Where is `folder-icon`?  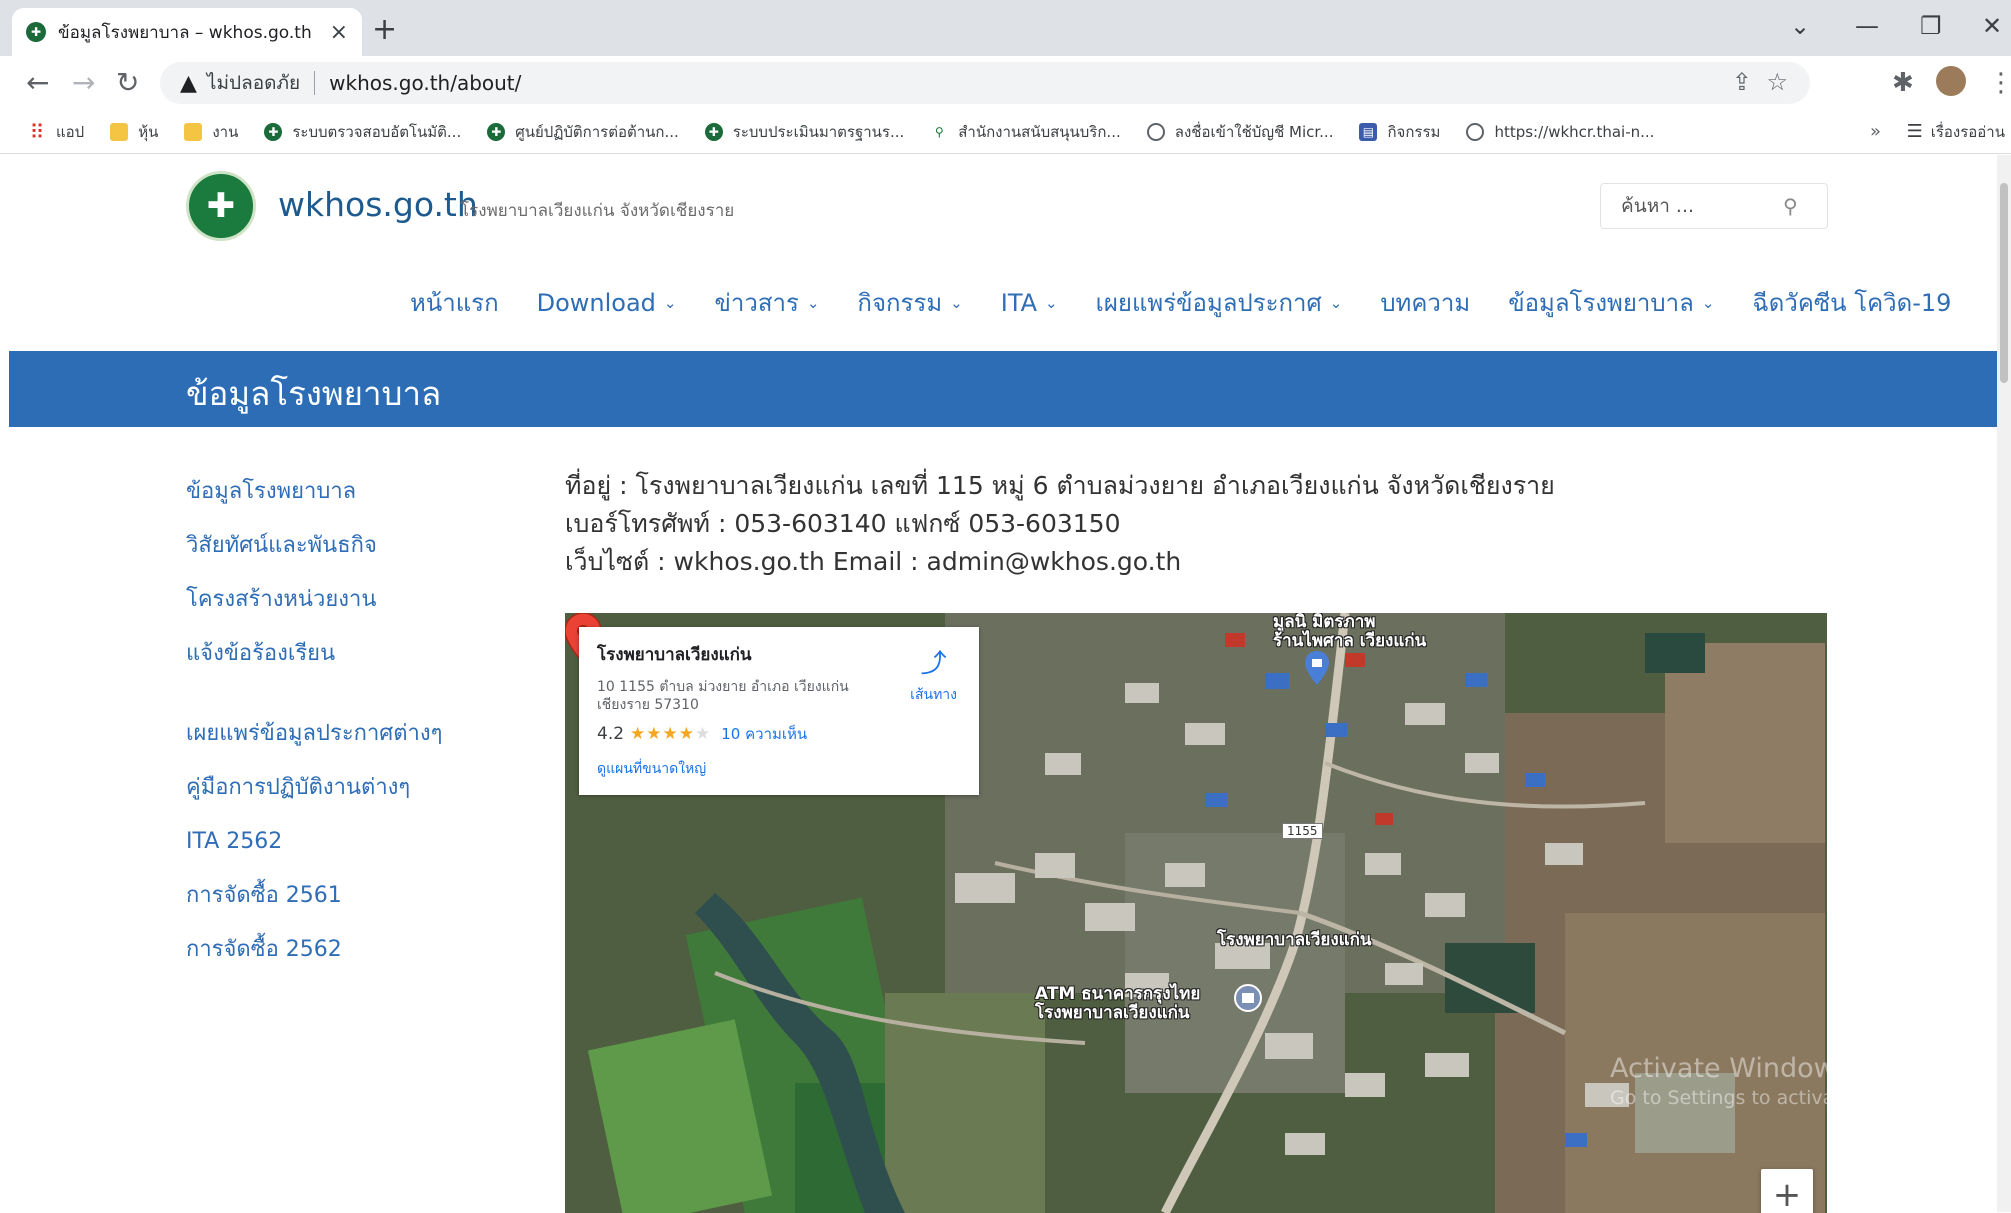
folder-icon is located at coordinates (193, 131).